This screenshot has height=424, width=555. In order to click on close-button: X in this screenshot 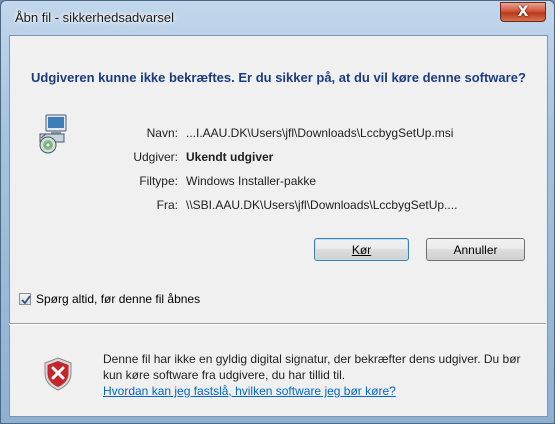, I will do `click(523, 12)`.